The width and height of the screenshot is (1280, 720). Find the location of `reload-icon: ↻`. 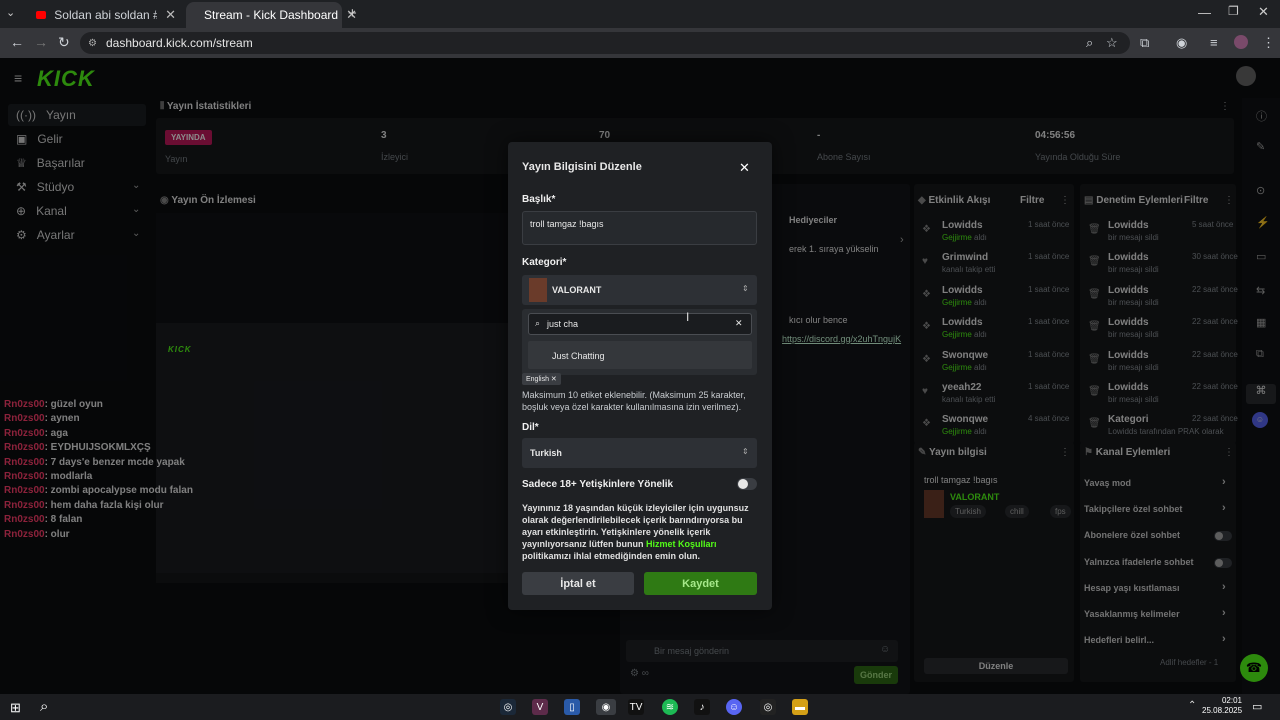

reload-icon: ↻ is located at coordinates (64, 42).